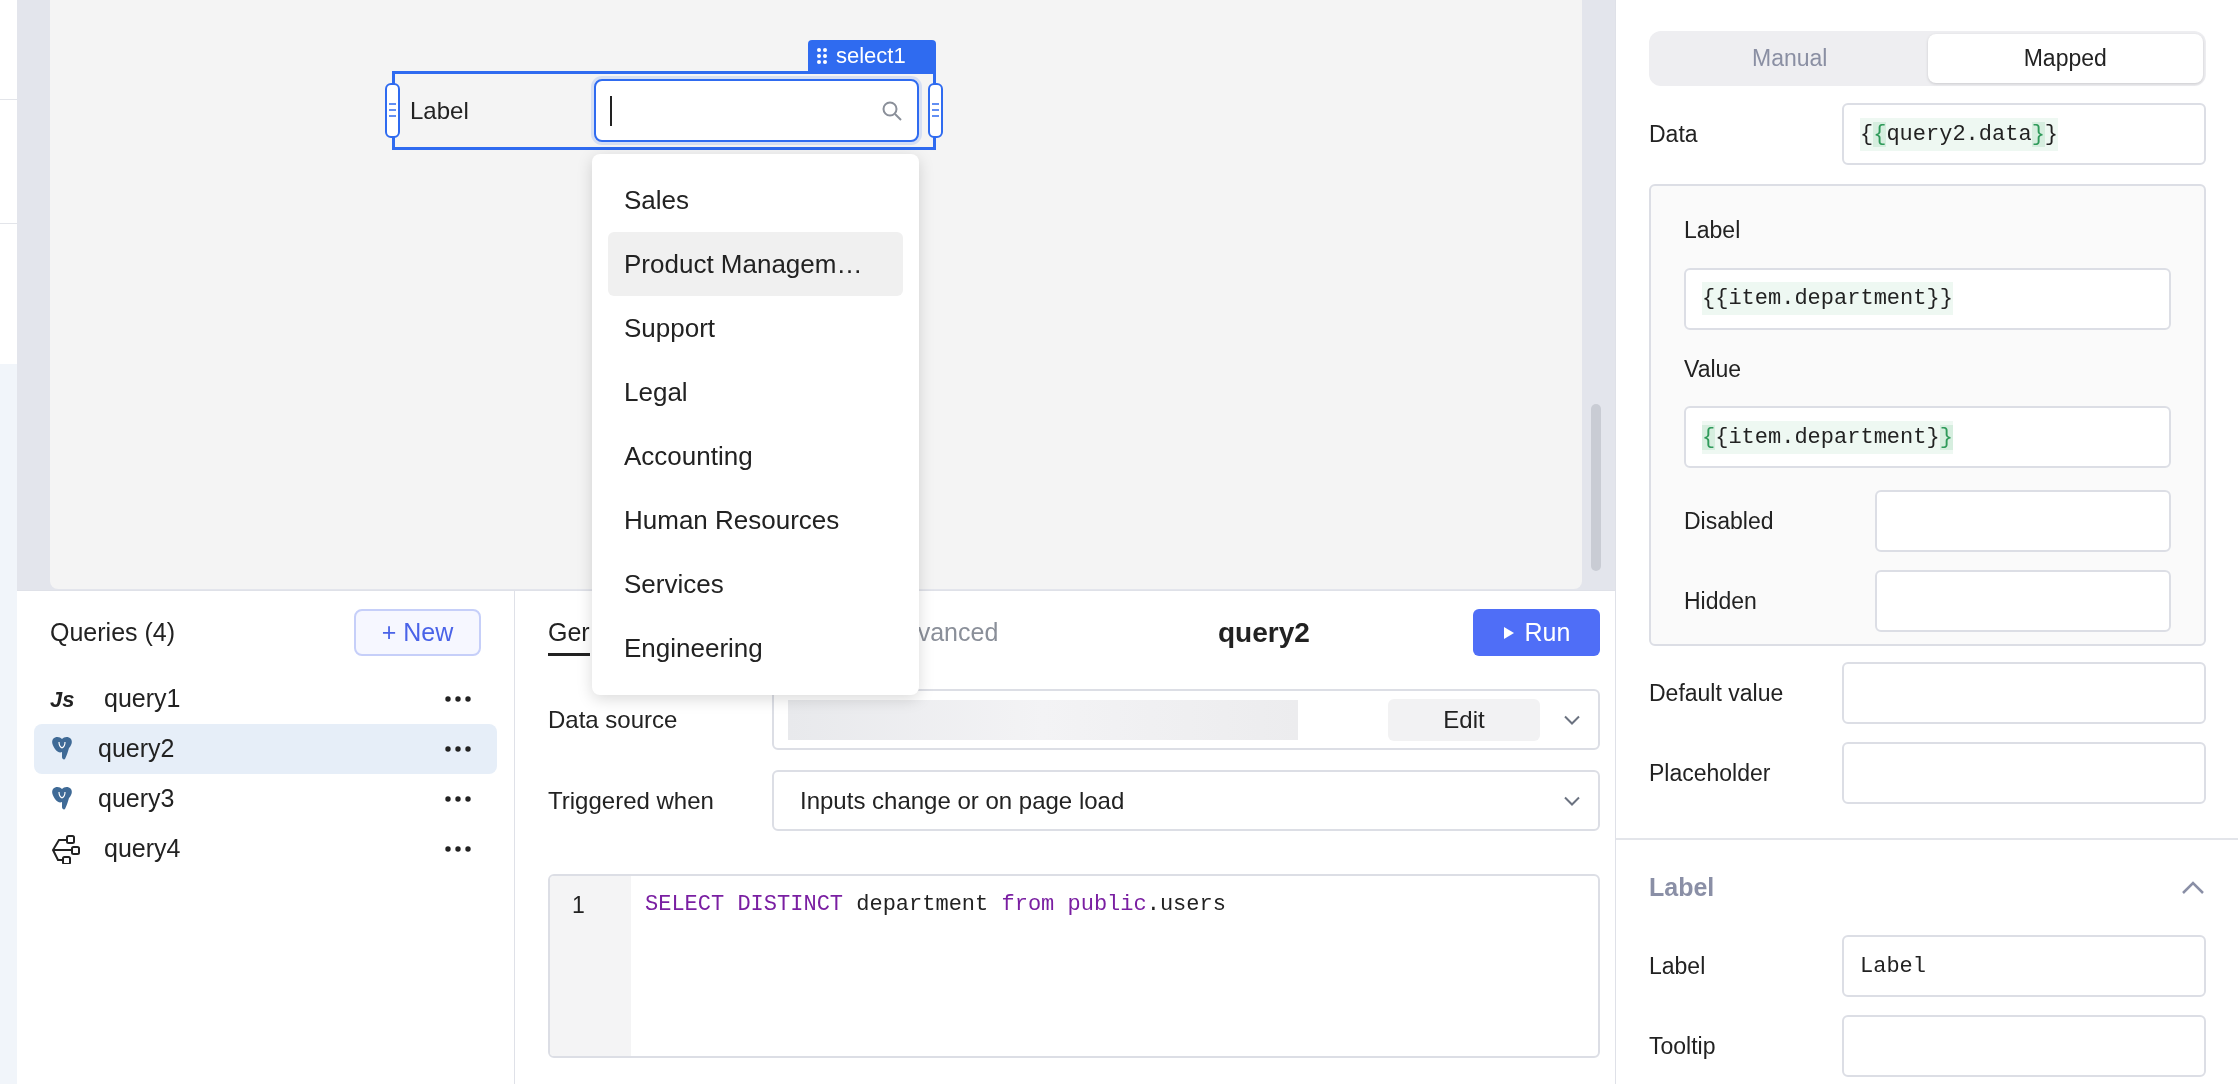  I want to click on query-item: query4, so click(265, 849).